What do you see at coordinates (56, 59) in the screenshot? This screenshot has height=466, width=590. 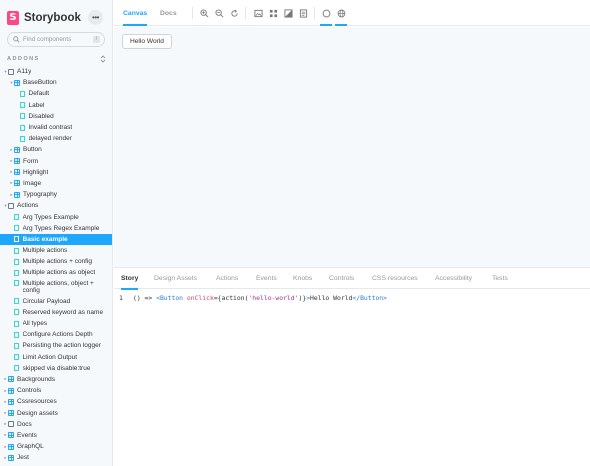 I see `section-header: ADDONS` at bounding box center [56, 59].